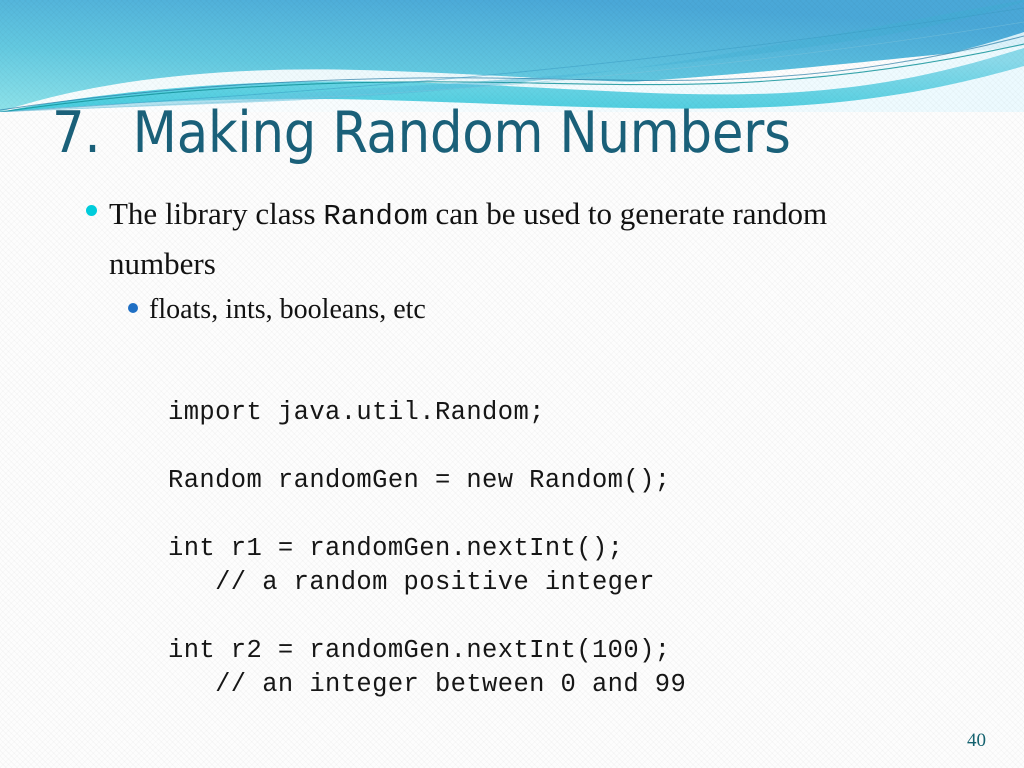 Image resolution: width=1024 pixels, height=768 pixels. What do you see at coordinates (133, 308) in the screenshot?
I see `bullet-dot-level2-icon` at bounding box center [133, 308].